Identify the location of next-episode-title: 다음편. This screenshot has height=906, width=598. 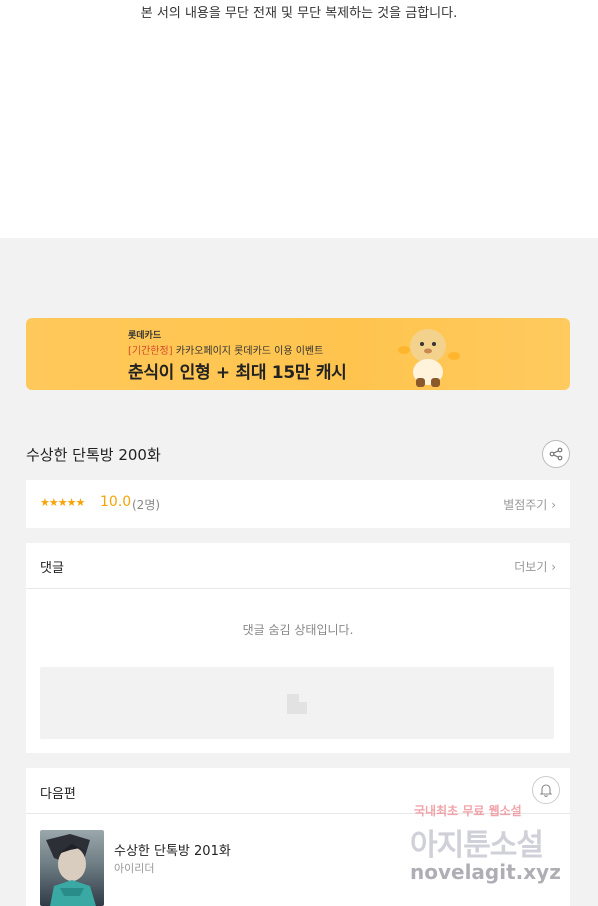
(58, 794).